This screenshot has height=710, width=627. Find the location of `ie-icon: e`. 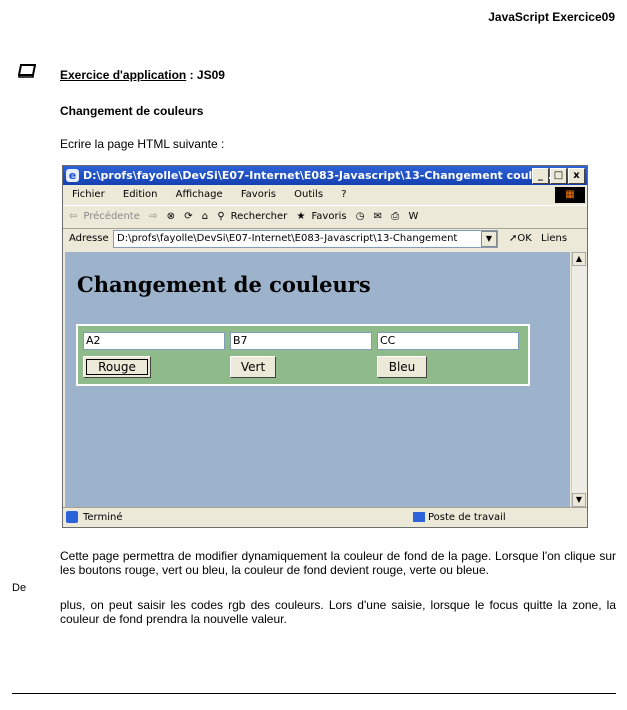

ie-icon: e is located at coordinates (72, 175).